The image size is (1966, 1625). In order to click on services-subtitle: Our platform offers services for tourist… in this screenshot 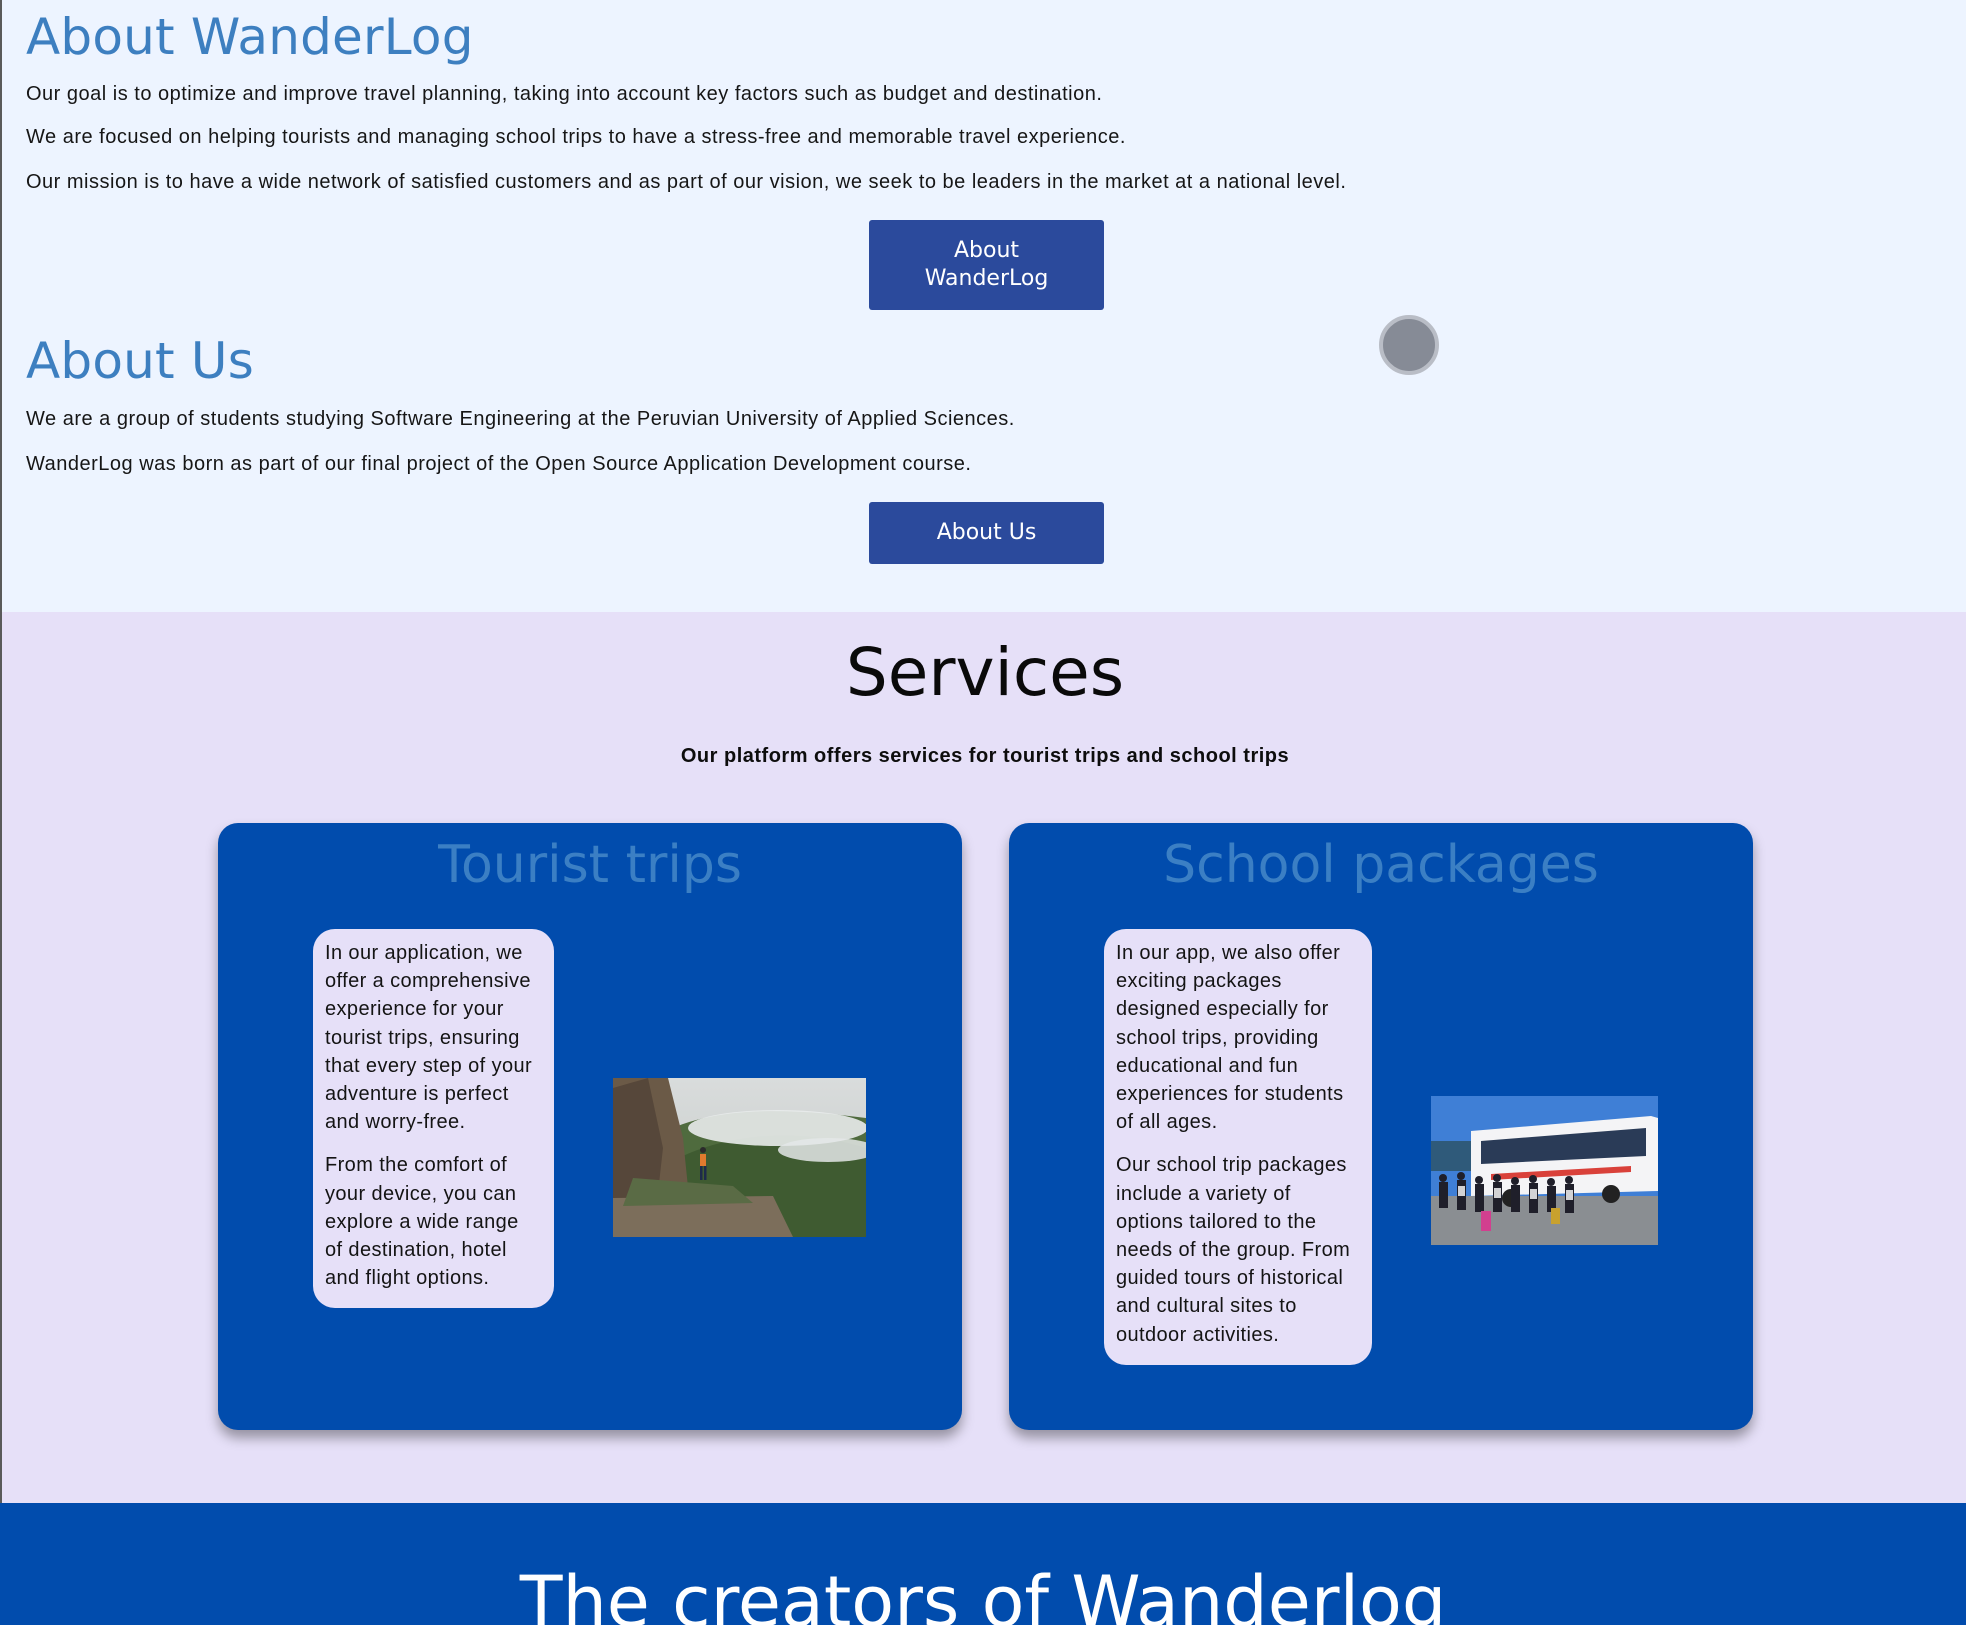, I will do `click(985, 756)`.